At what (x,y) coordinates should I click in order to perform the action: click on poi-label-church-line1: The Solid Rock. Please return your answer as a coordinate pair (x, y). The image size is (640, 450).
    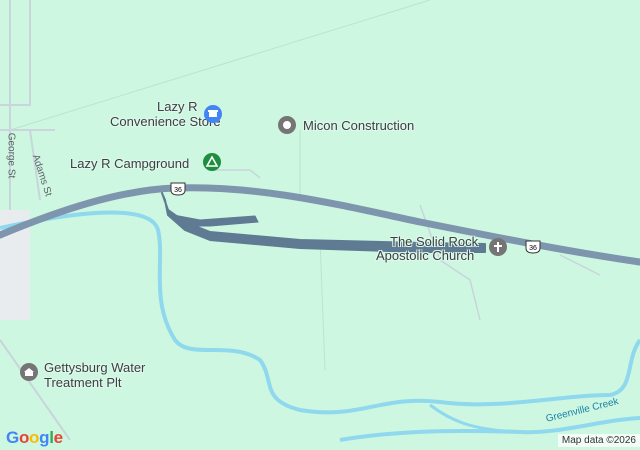
    Looking at the image, I should click on (434, 241).